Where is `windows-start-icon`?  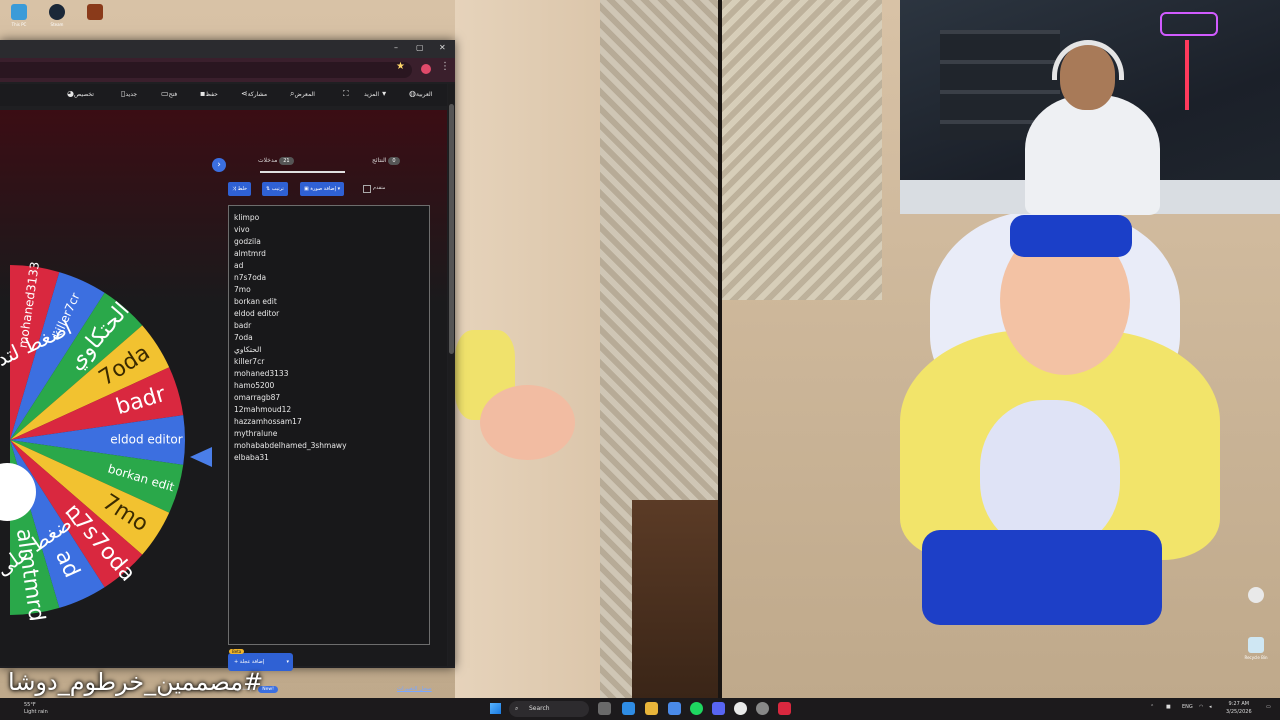
windows-start-icon is located at coordinates (495, 708).